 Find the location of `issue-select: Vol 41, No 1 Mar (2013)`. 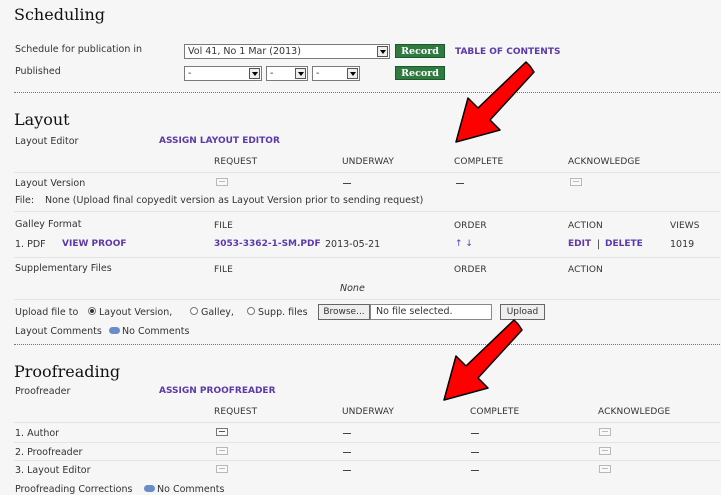

issue-select: Vol 41, No 1 Mar (2013) is located at coordinates (287, 51).